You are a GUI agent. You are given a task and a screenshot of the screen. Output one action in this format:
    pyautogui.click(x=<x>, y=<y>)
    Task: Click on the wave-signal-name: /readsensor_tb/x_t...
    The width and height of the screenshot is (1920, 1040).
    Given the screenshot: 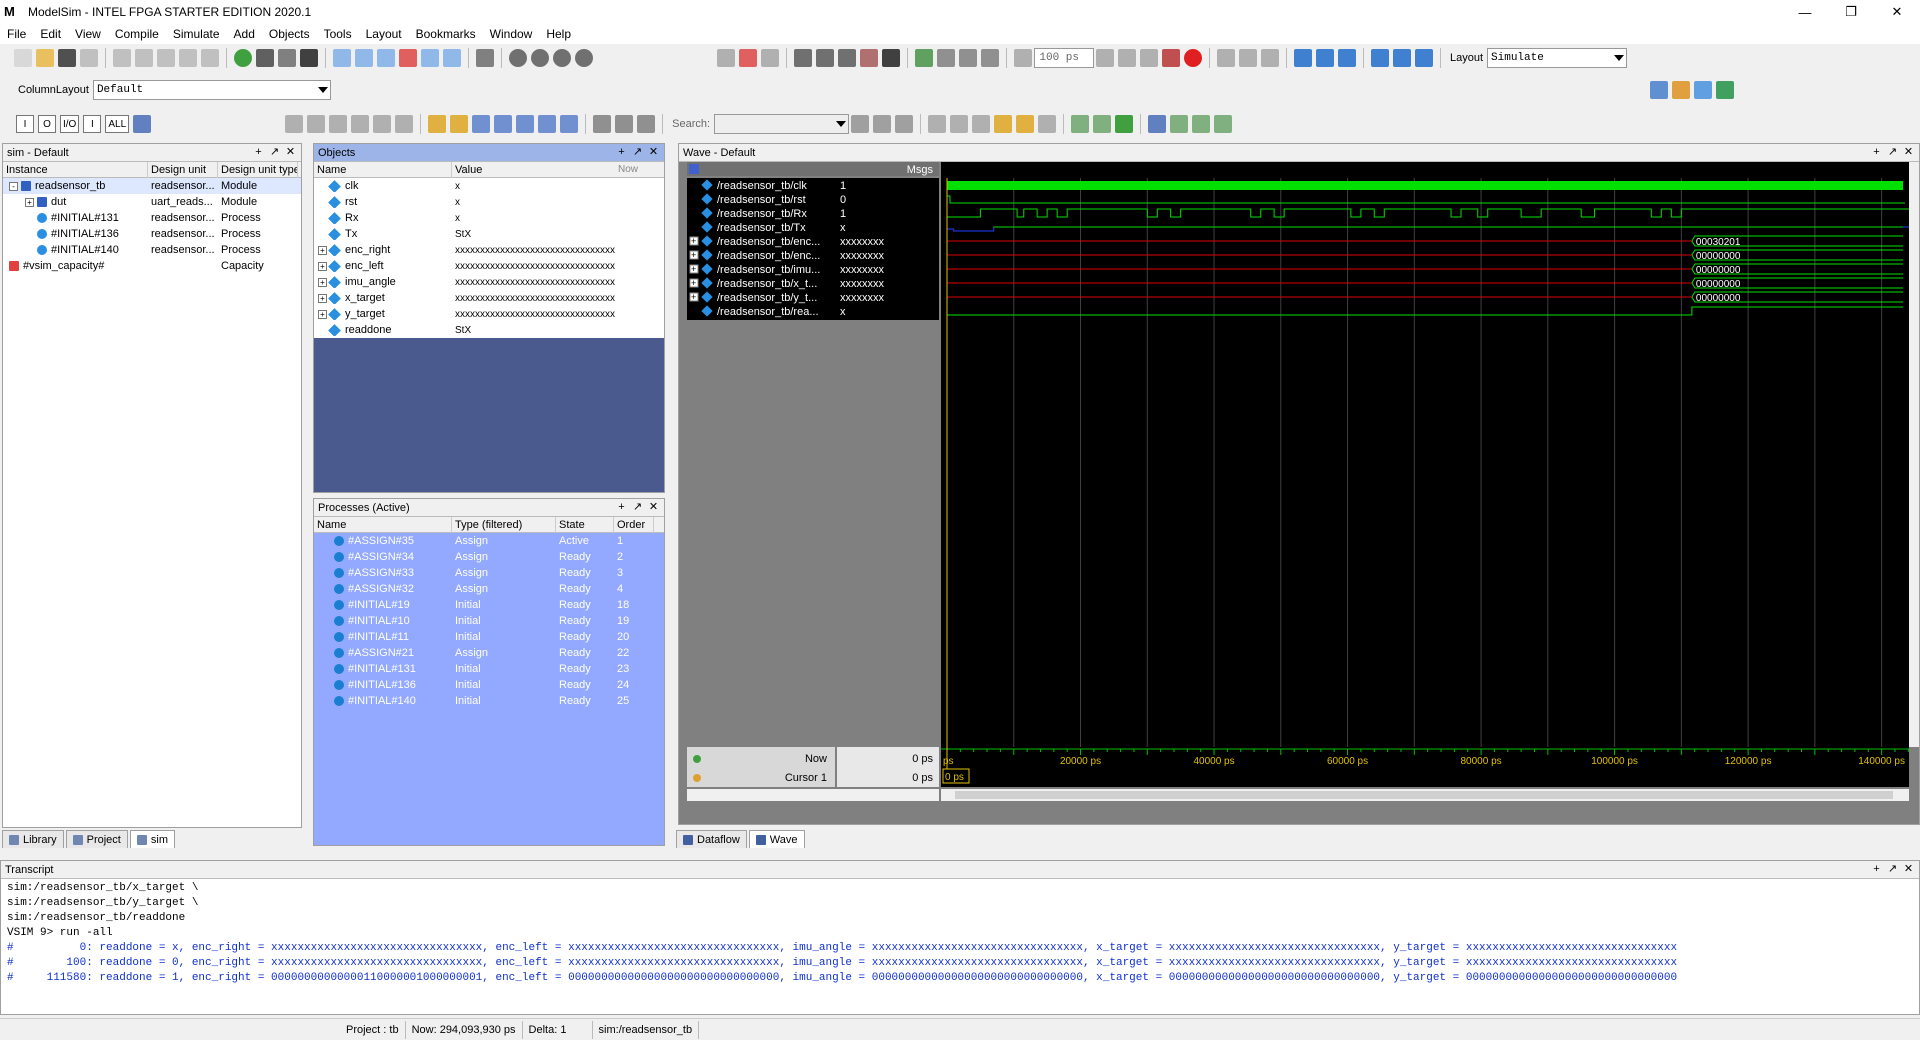 What is the action you would take?
    pyautogui.click(x=767, y=284)
    